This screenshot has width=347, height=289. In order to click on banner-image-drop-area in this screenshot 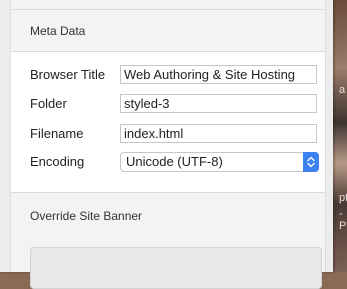, I will do `click(176, 268)`.